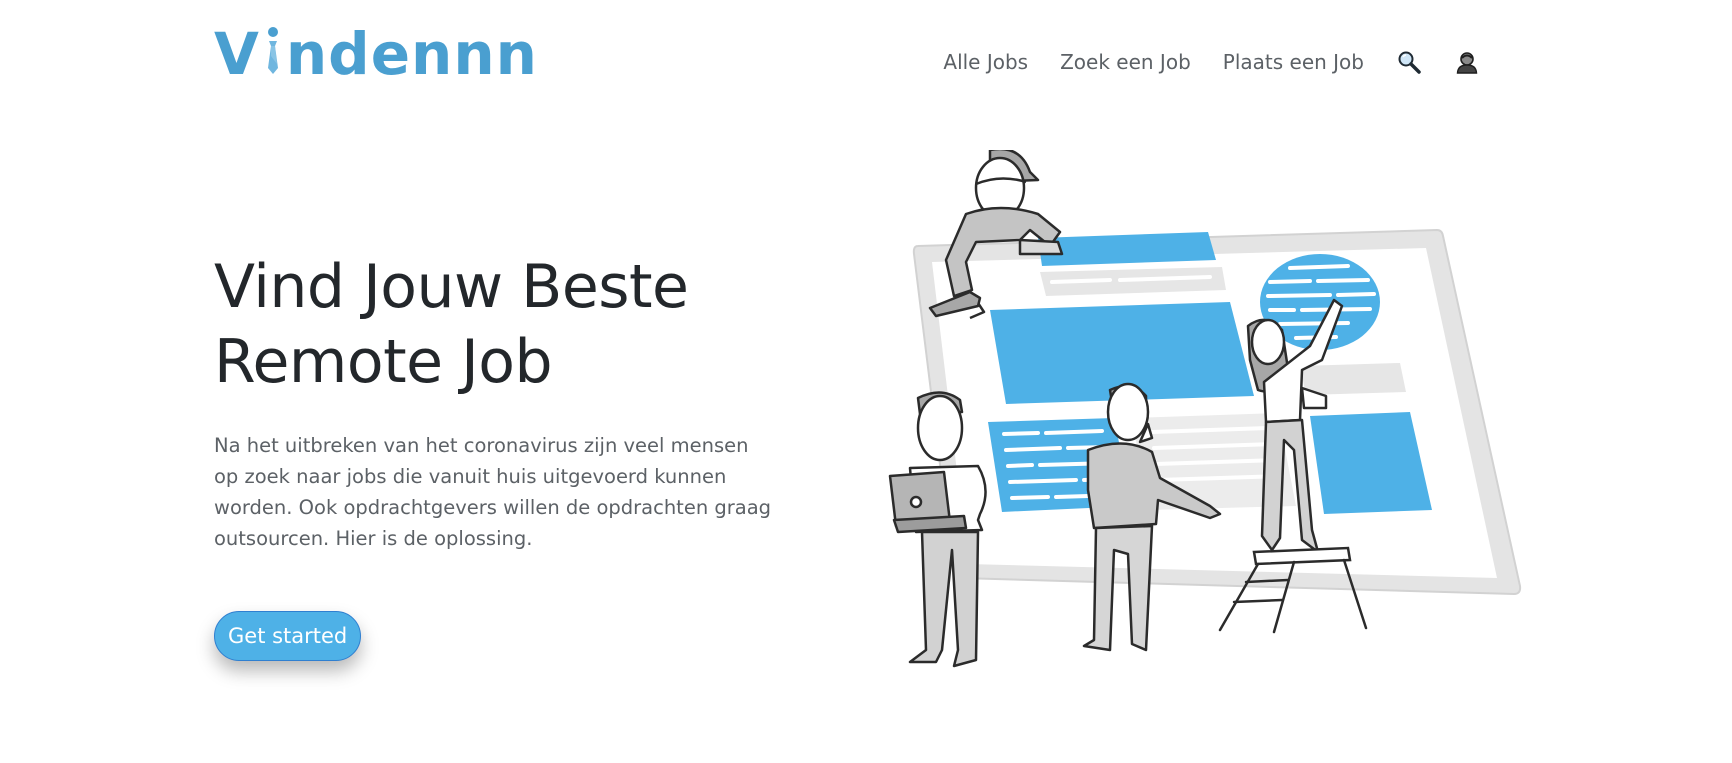  Describe the element at coordinates (1293, 62) in the screenshot. I see `nav-link-plaats-een-job: Plaats een Job` at that location.